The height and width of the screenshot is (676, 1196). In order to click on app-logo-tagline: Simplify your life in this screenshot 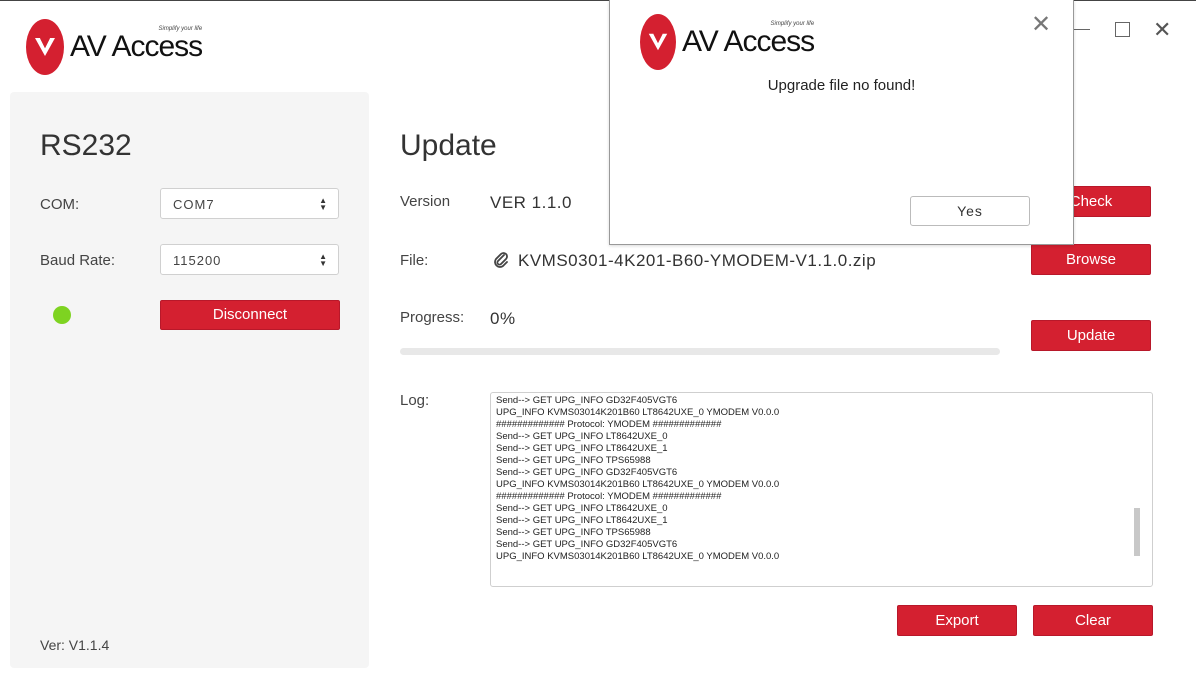, I will do `click(180, 29)`.